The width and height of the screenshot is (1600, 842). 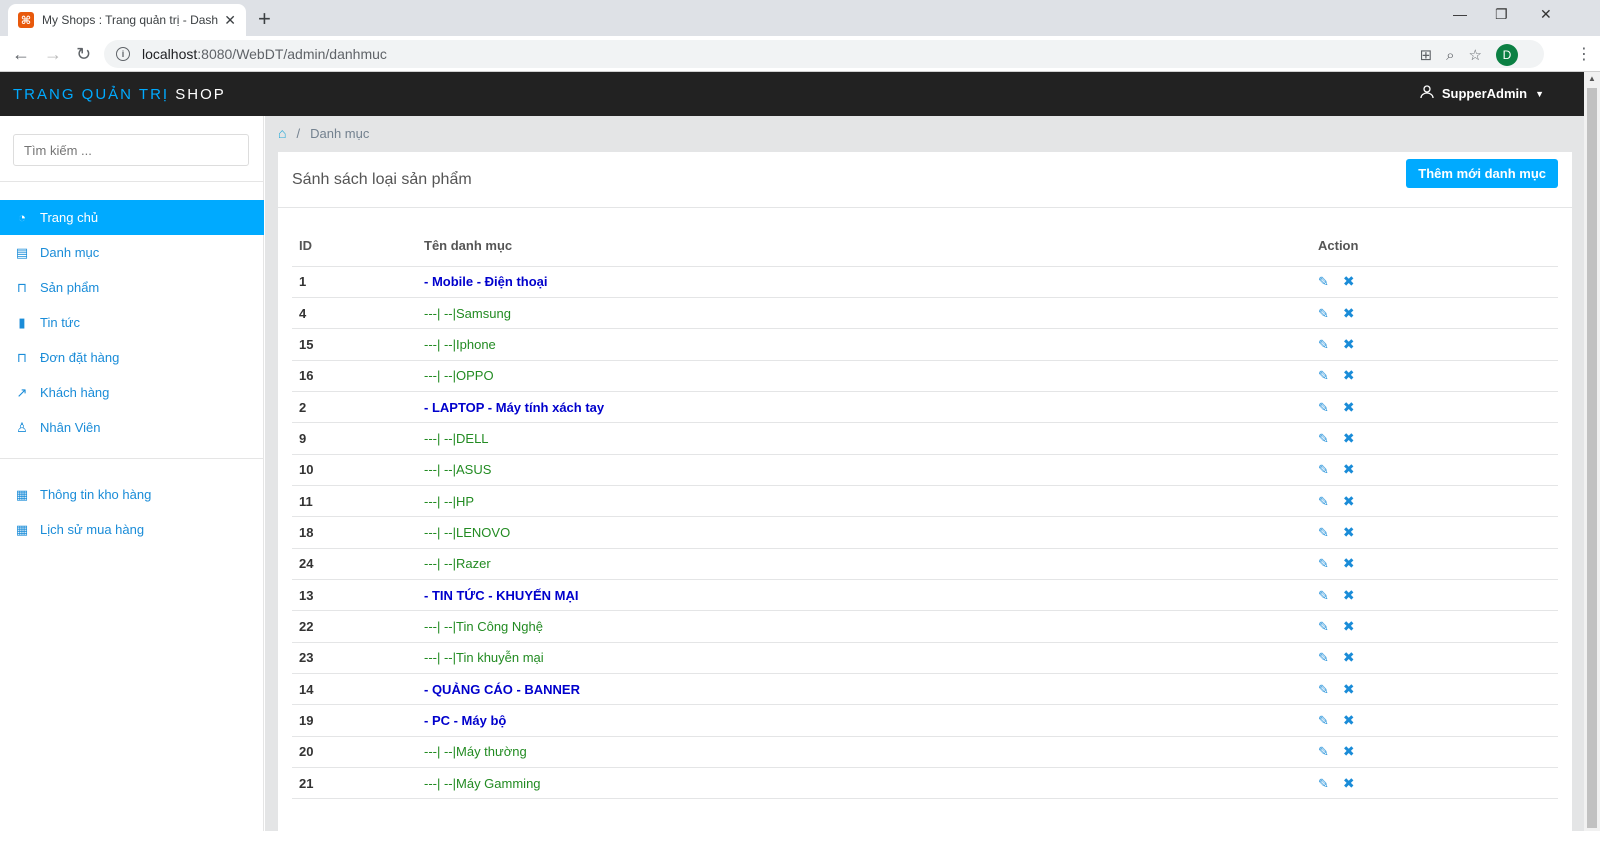 What do you see at coordinates (871, 595) in the screenshot?
I see `row-category-name: - TIN TỨC - KHUYẾN MẠI` at bounding box center [871, 595].